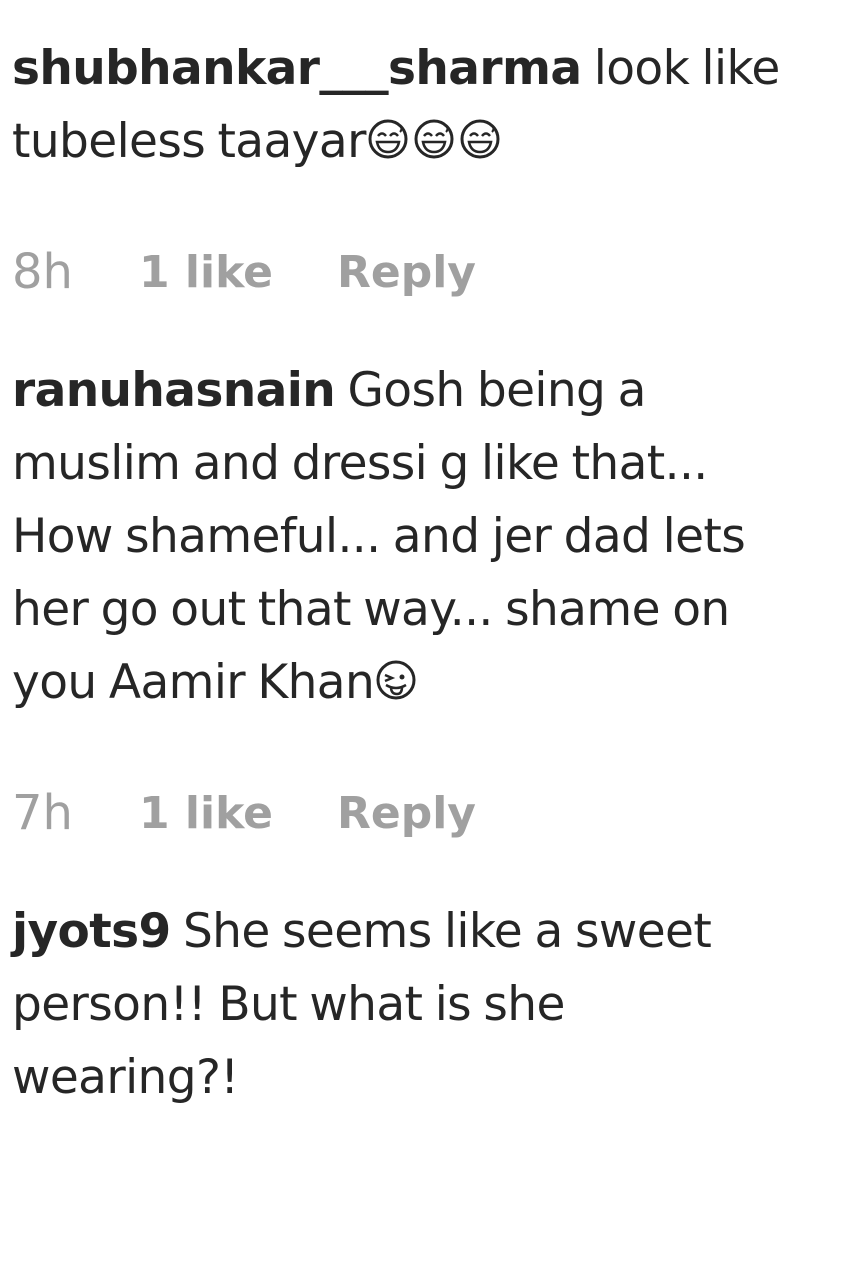 This screenshot has height=1270, width=850. Describe the element at coordinates (396, 680) in the screenshot. I see `winking-tongue-emoji-icon` at that location.